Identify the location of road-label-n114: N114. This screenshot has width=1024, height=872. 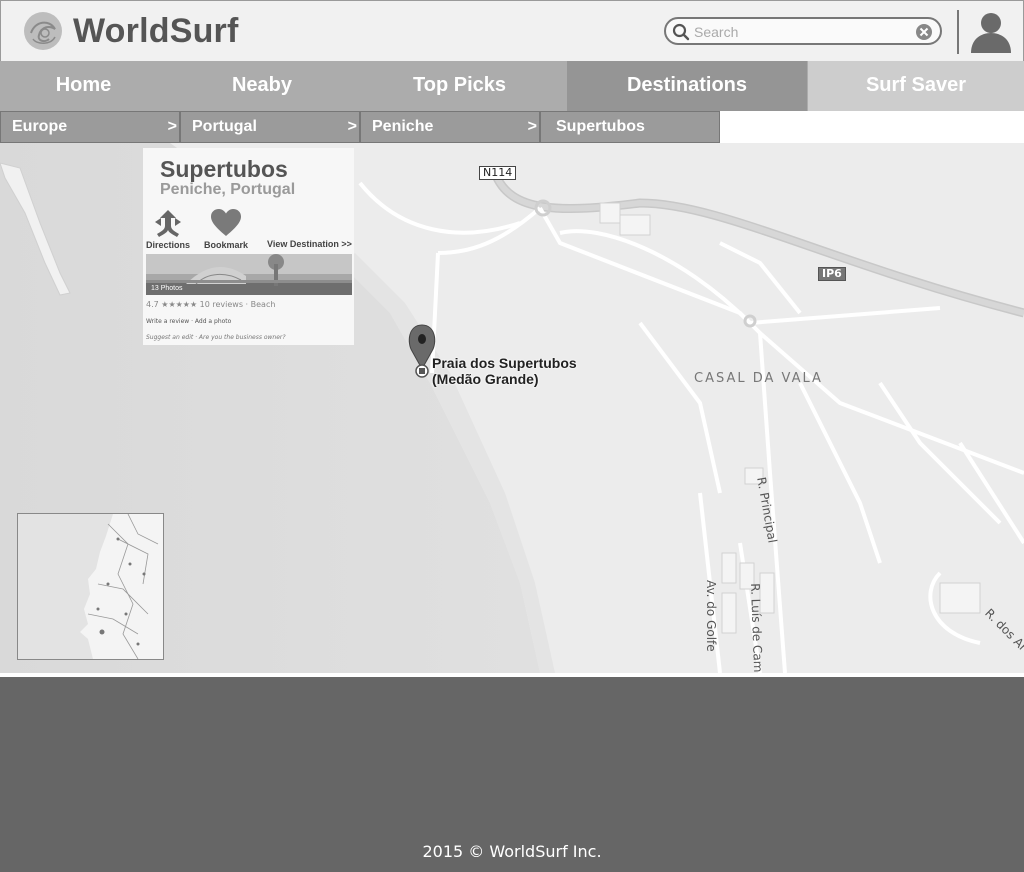
(498, 173).